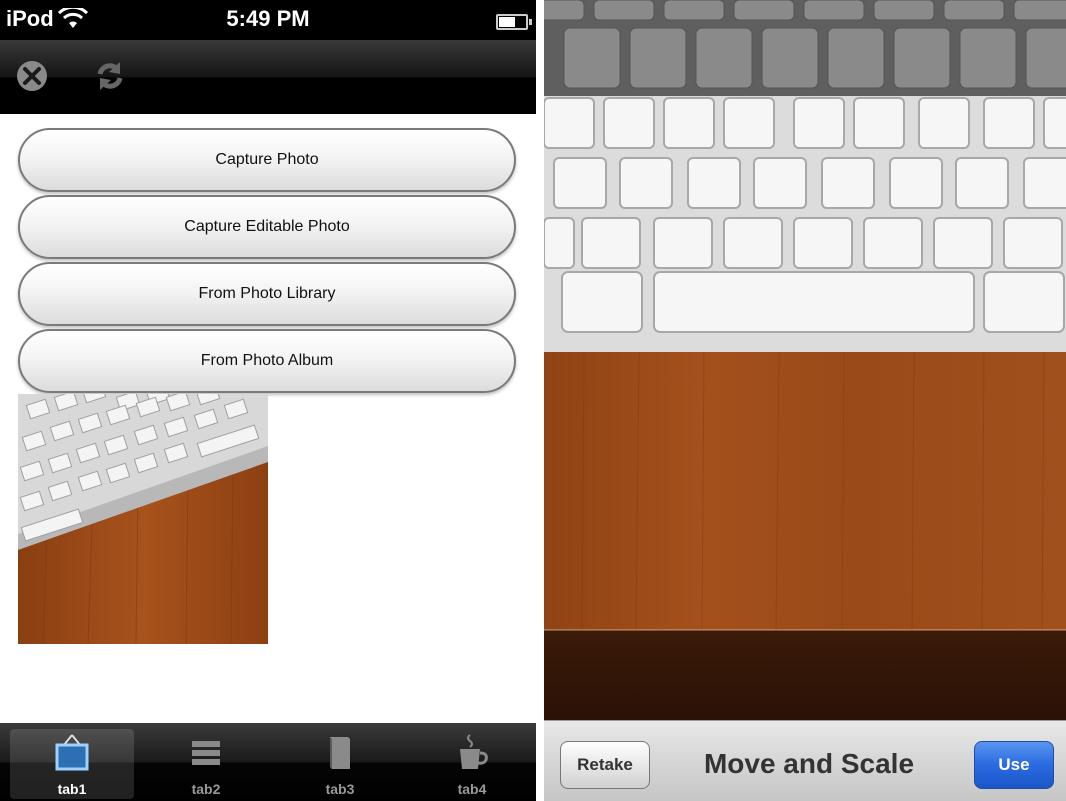  I want to click on tab-4-label: tab4, so click(472, 789).